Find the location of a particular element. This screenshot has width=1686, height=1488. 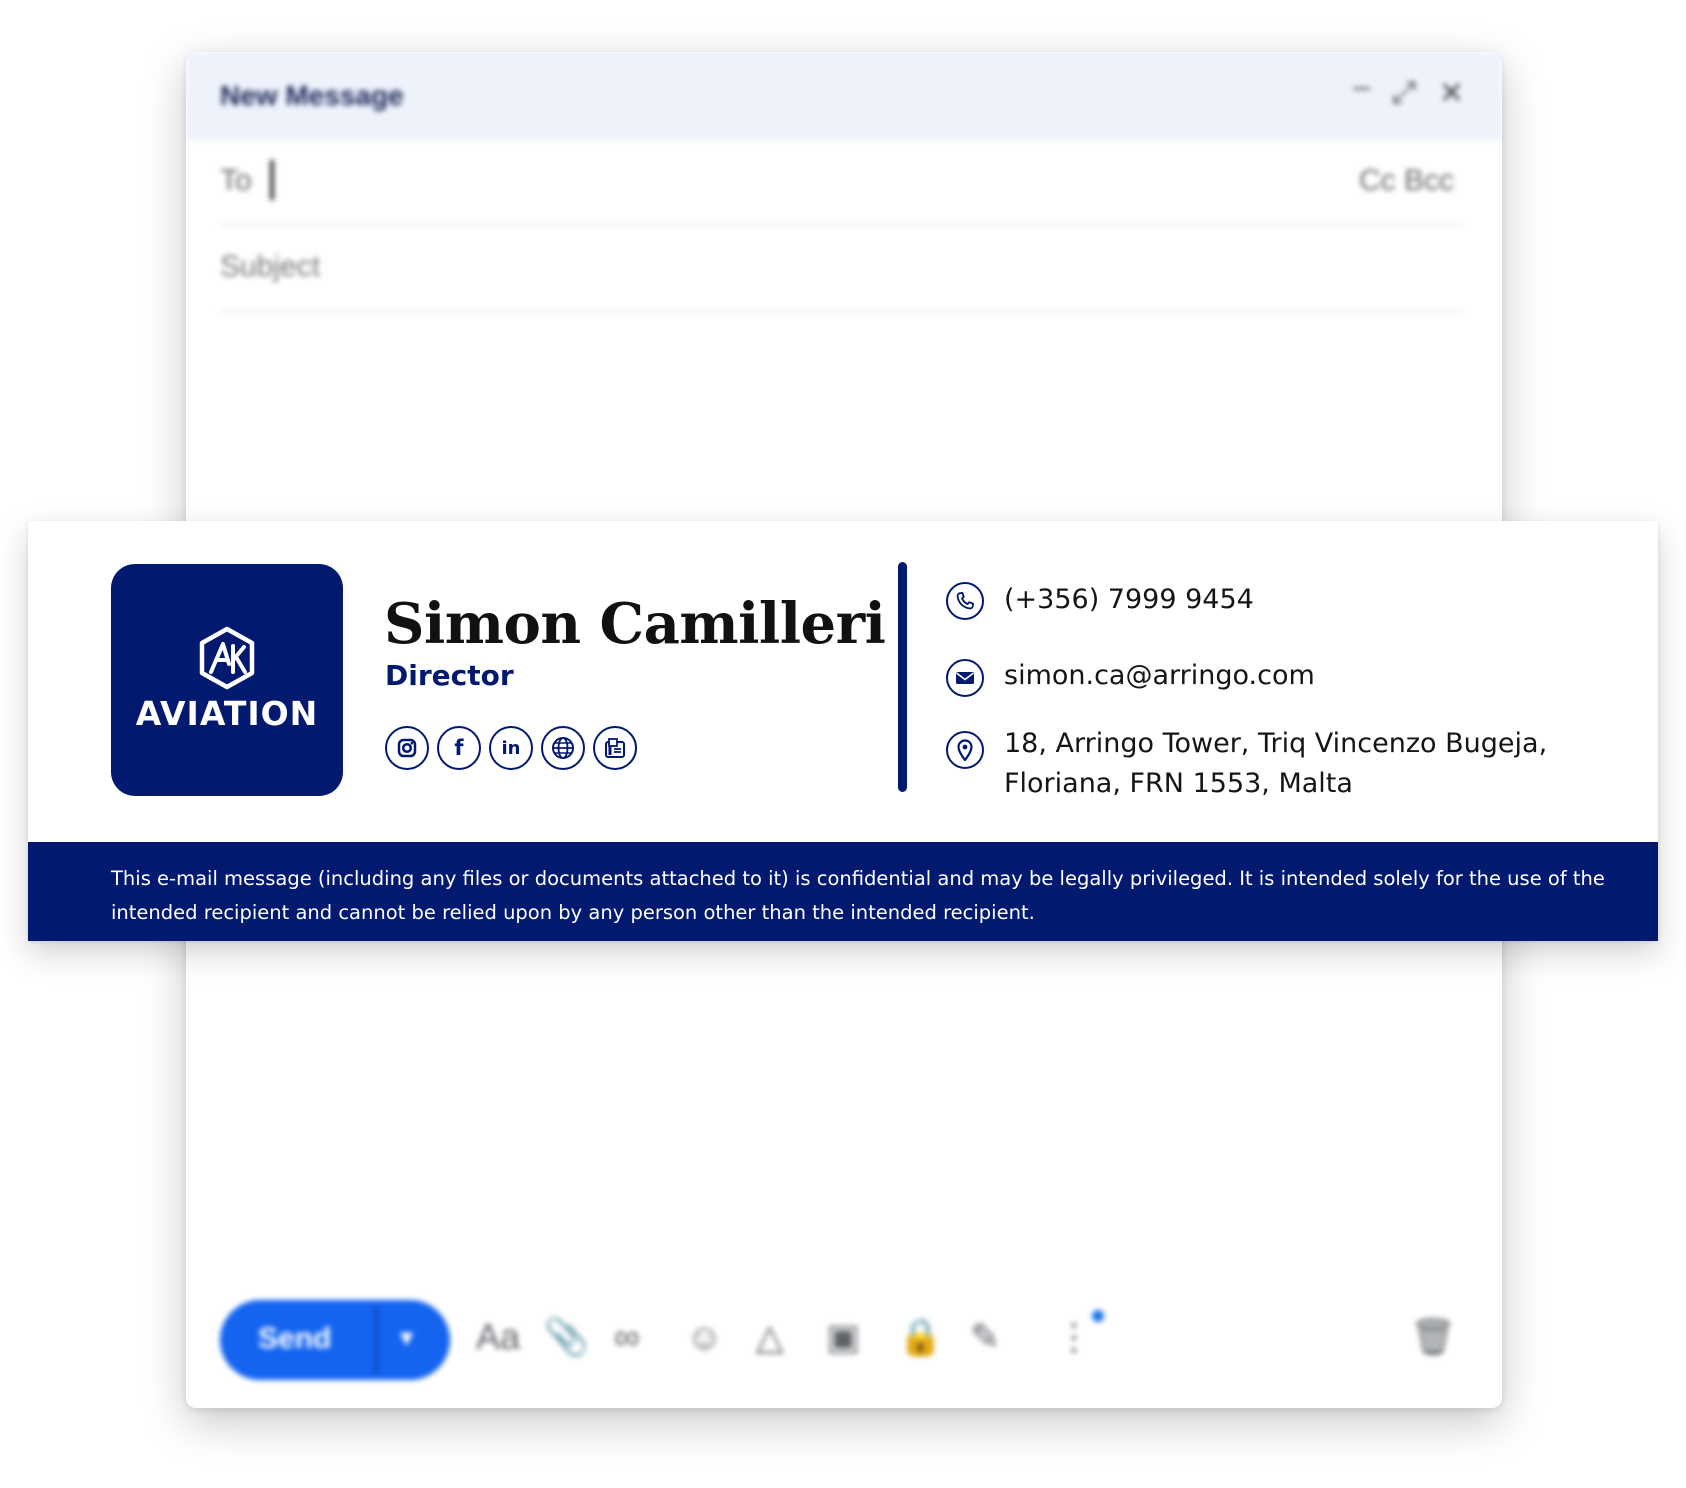

envelope-glyph is located at coordinates (965, 678).